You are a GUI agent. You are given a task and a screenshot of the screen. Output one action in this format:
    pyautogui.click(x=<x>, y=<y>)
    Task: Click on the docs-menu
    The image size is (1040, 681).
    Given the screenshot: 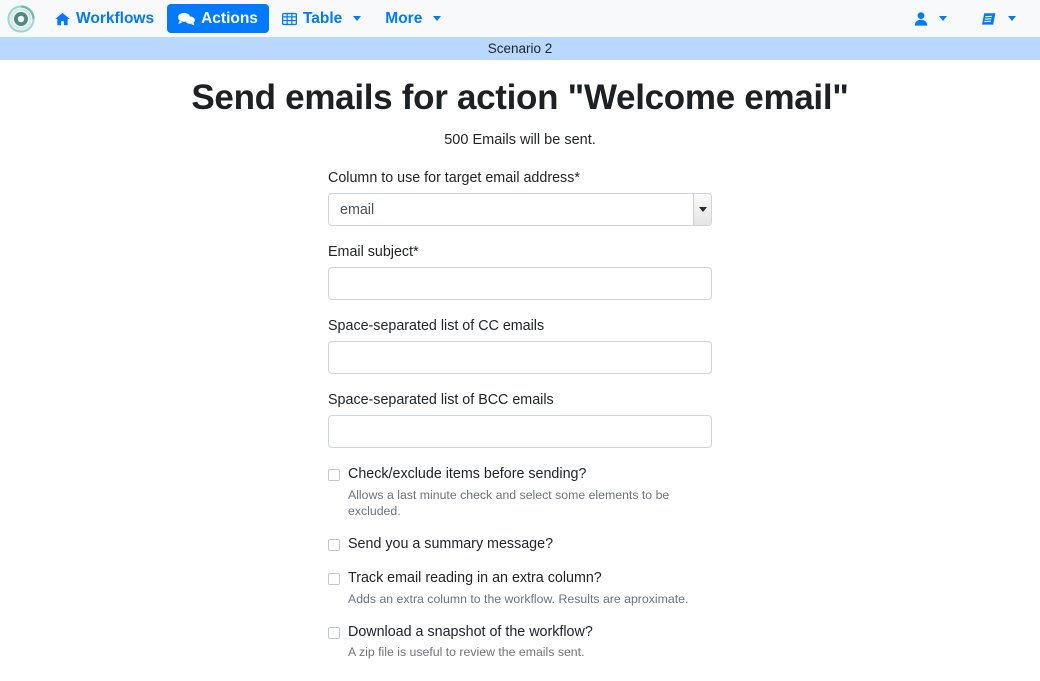 What is the action you would take?
    pyautogui.click(x=998, y=19)
    